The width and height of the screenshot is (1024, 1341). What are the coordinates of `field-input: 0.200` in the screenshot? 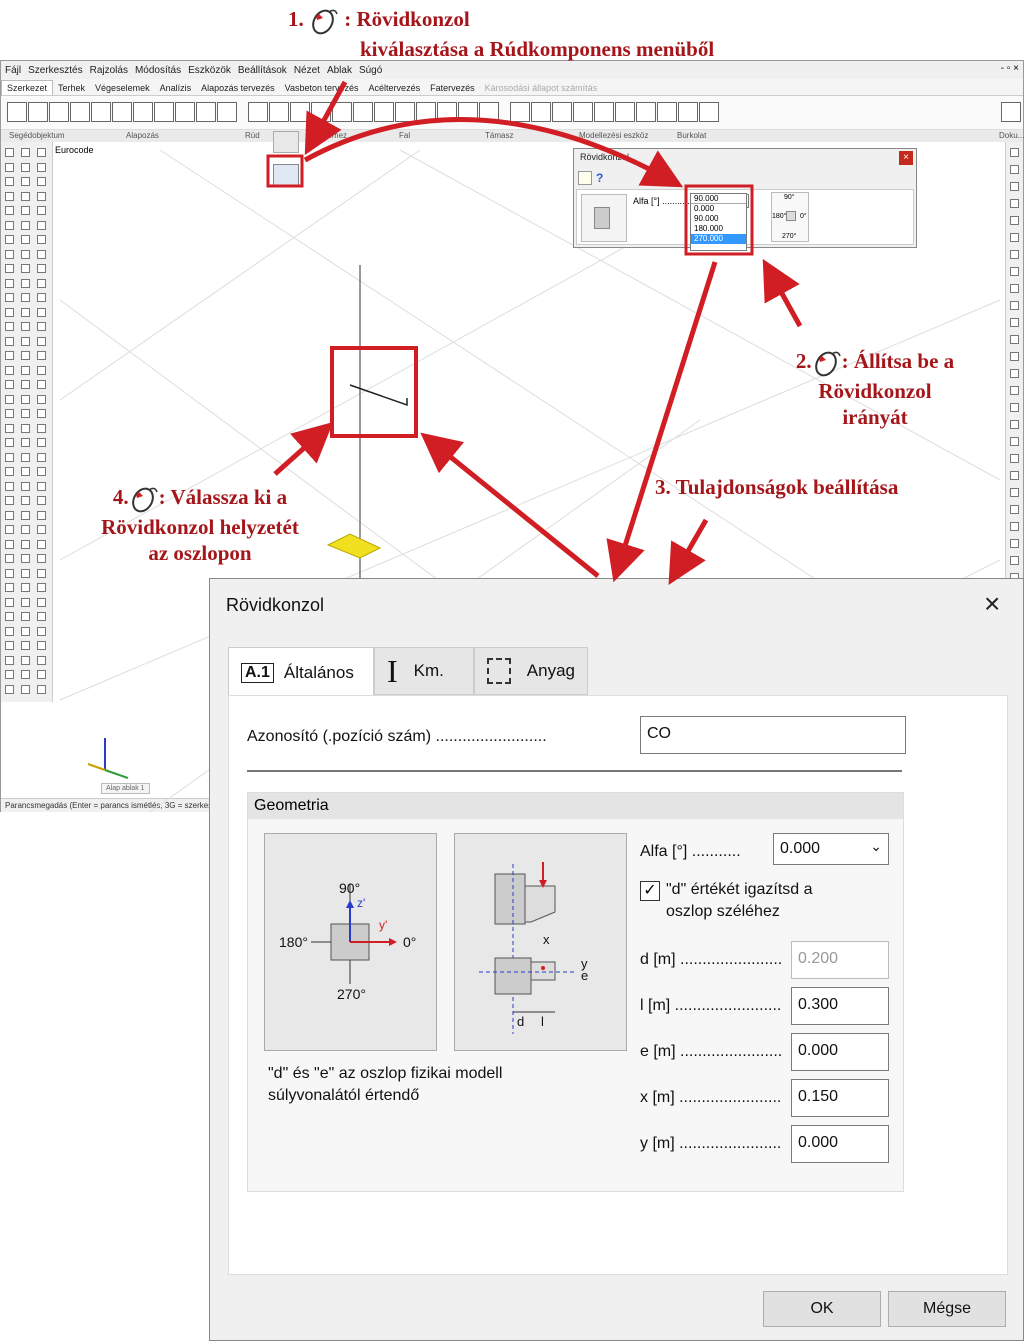 It's located at (840, 960).